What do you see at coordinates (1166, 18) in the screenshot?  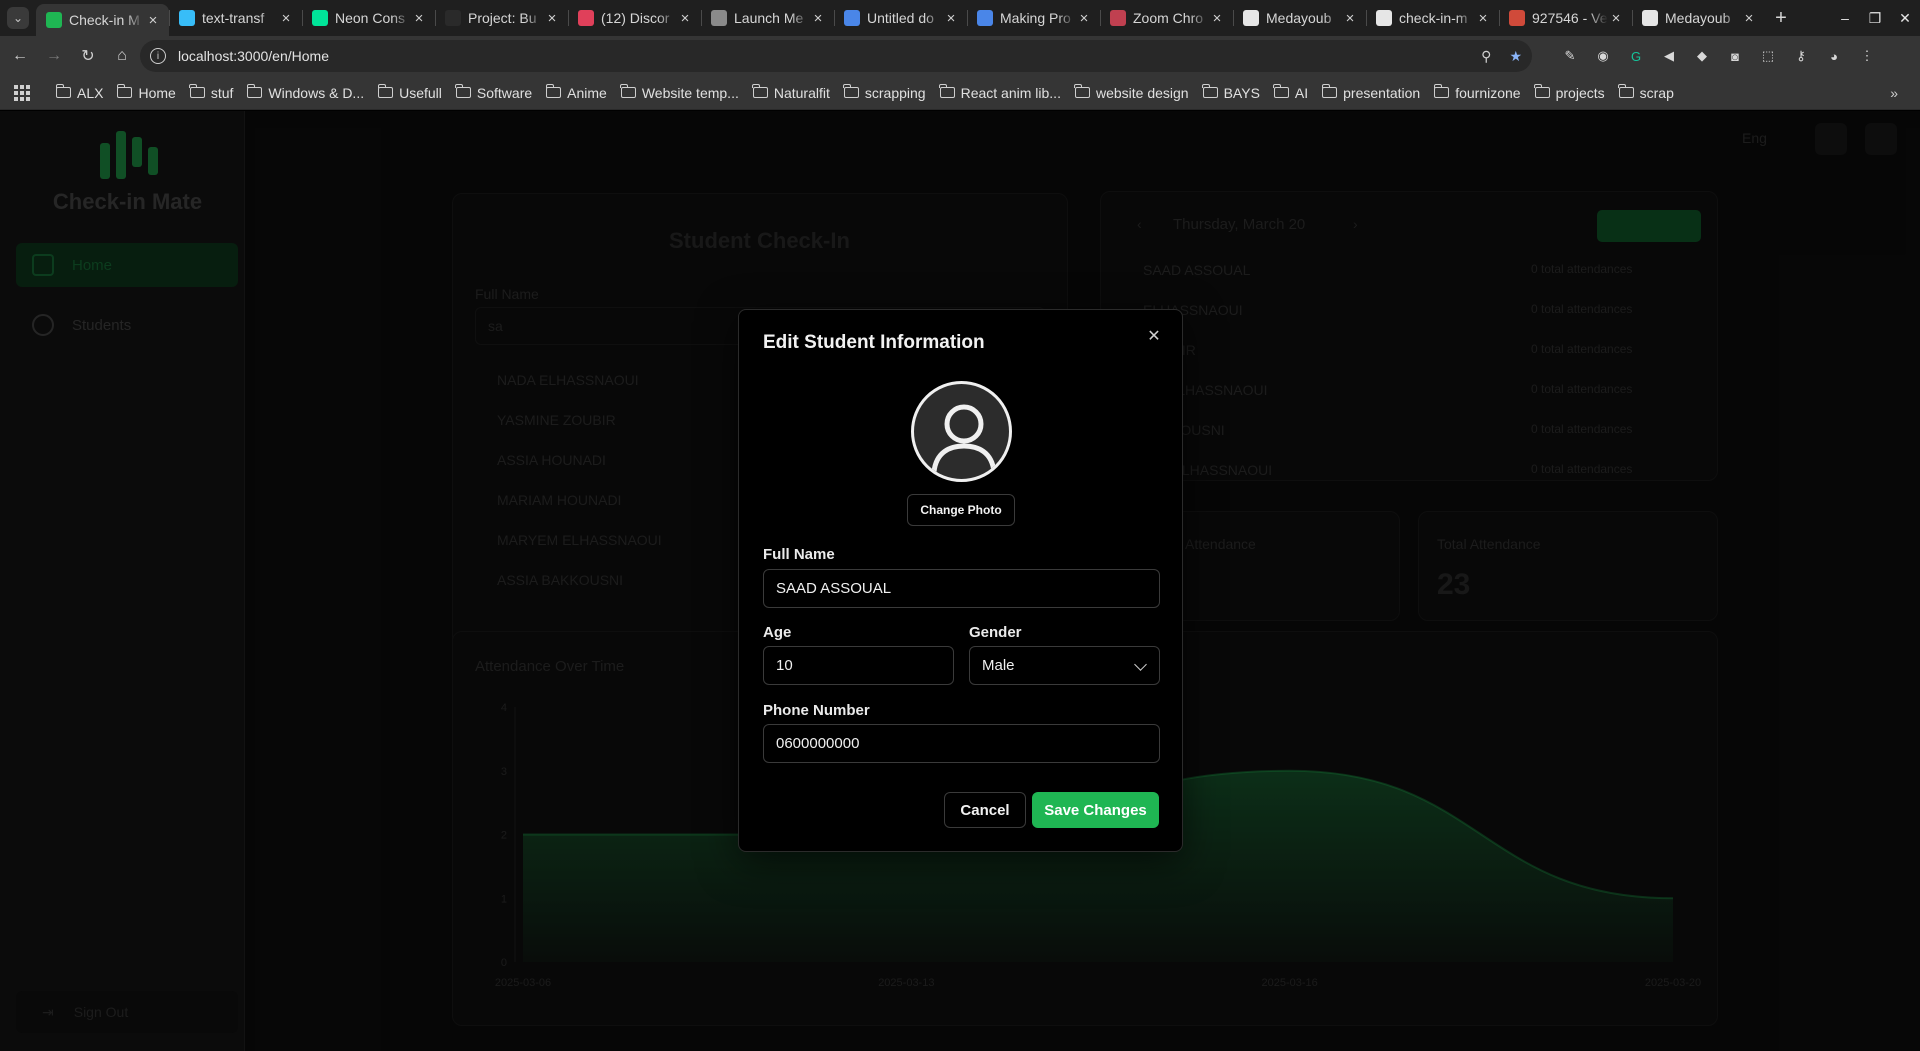 I see `browser-tab: Zoom Chro ×` at bounding box center [1166, 18].